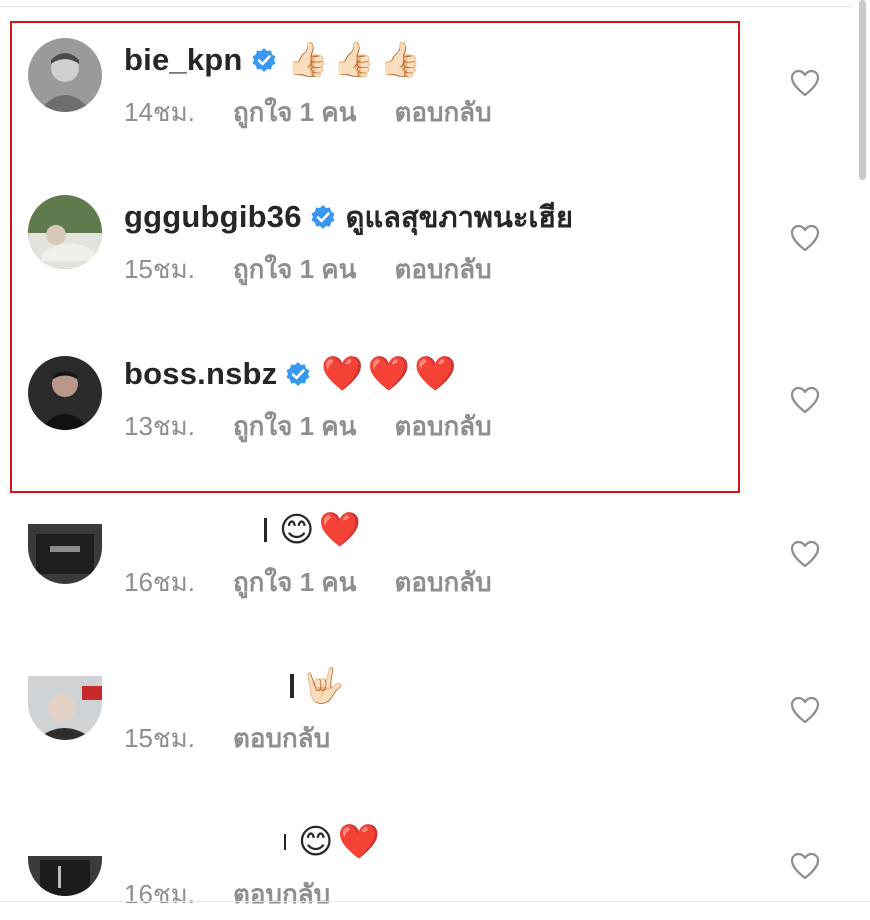  I want to click on comment-item: 😊 ❤️ 16ชม. ถูกใจ 1 คน ตอบกลับ, so click(425, 558).